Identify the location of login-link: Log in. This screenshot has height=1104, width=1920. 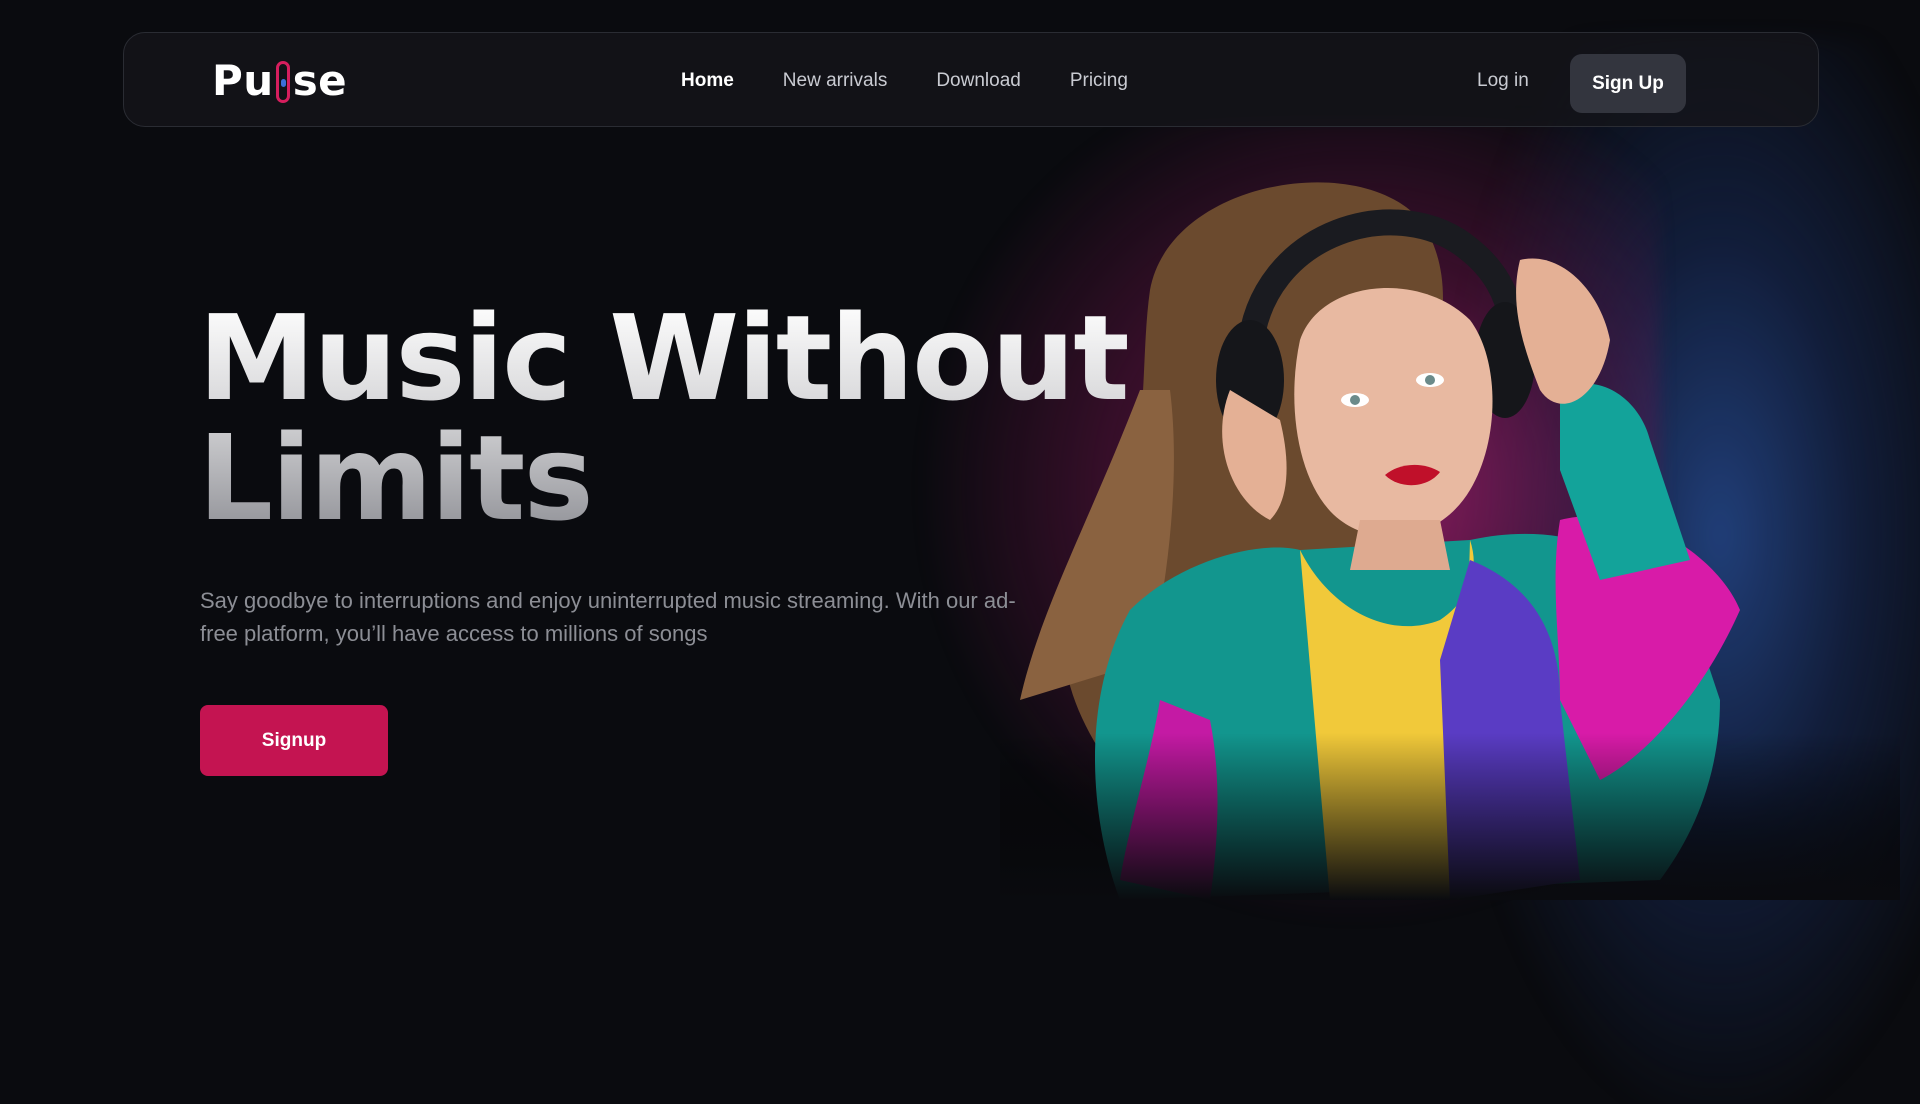
(1503, 80).